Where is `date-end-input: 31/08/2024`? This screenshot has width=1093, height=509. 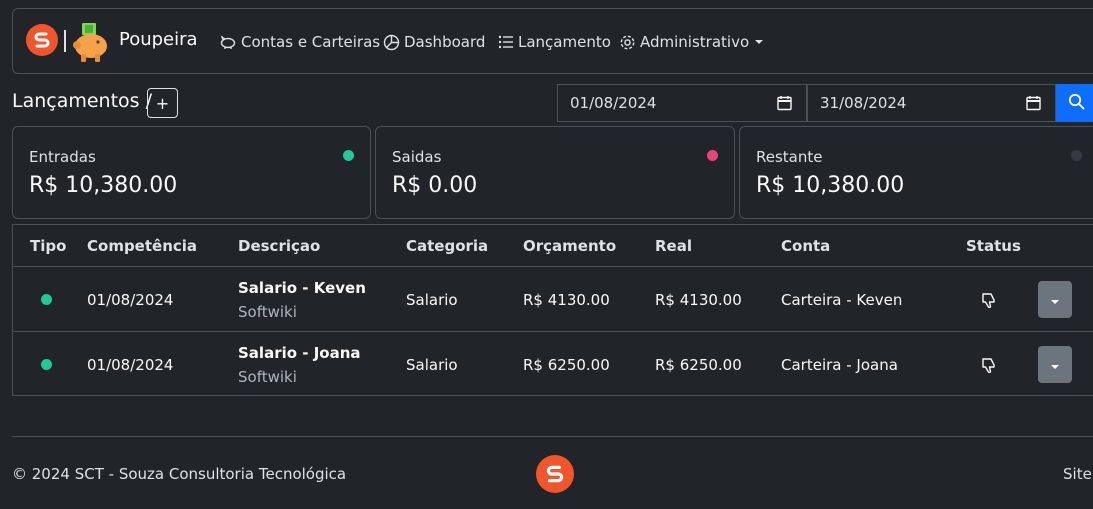 date-end-input: 31/08/2024 is located at coordinates (931, 103).